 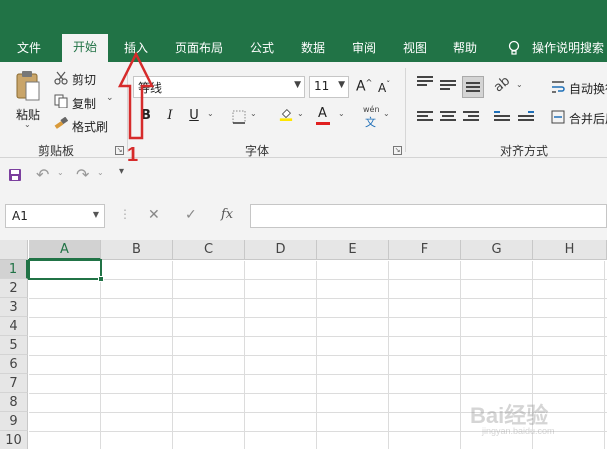 I want to click on fill-handle, so click(x=101, y=279).